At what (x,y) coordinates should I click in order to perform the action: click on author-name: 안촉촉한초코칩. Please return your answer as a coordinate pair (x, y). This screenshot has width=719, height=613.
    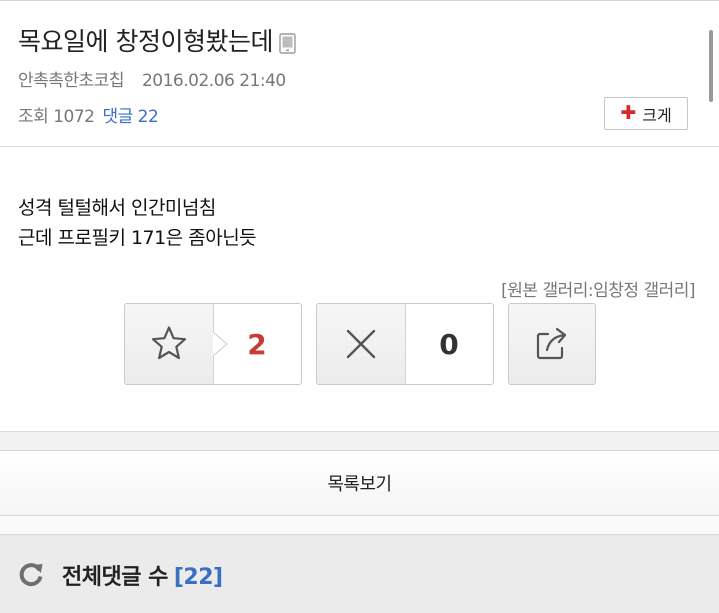
    Looking at the image, I should click on (71, 81).